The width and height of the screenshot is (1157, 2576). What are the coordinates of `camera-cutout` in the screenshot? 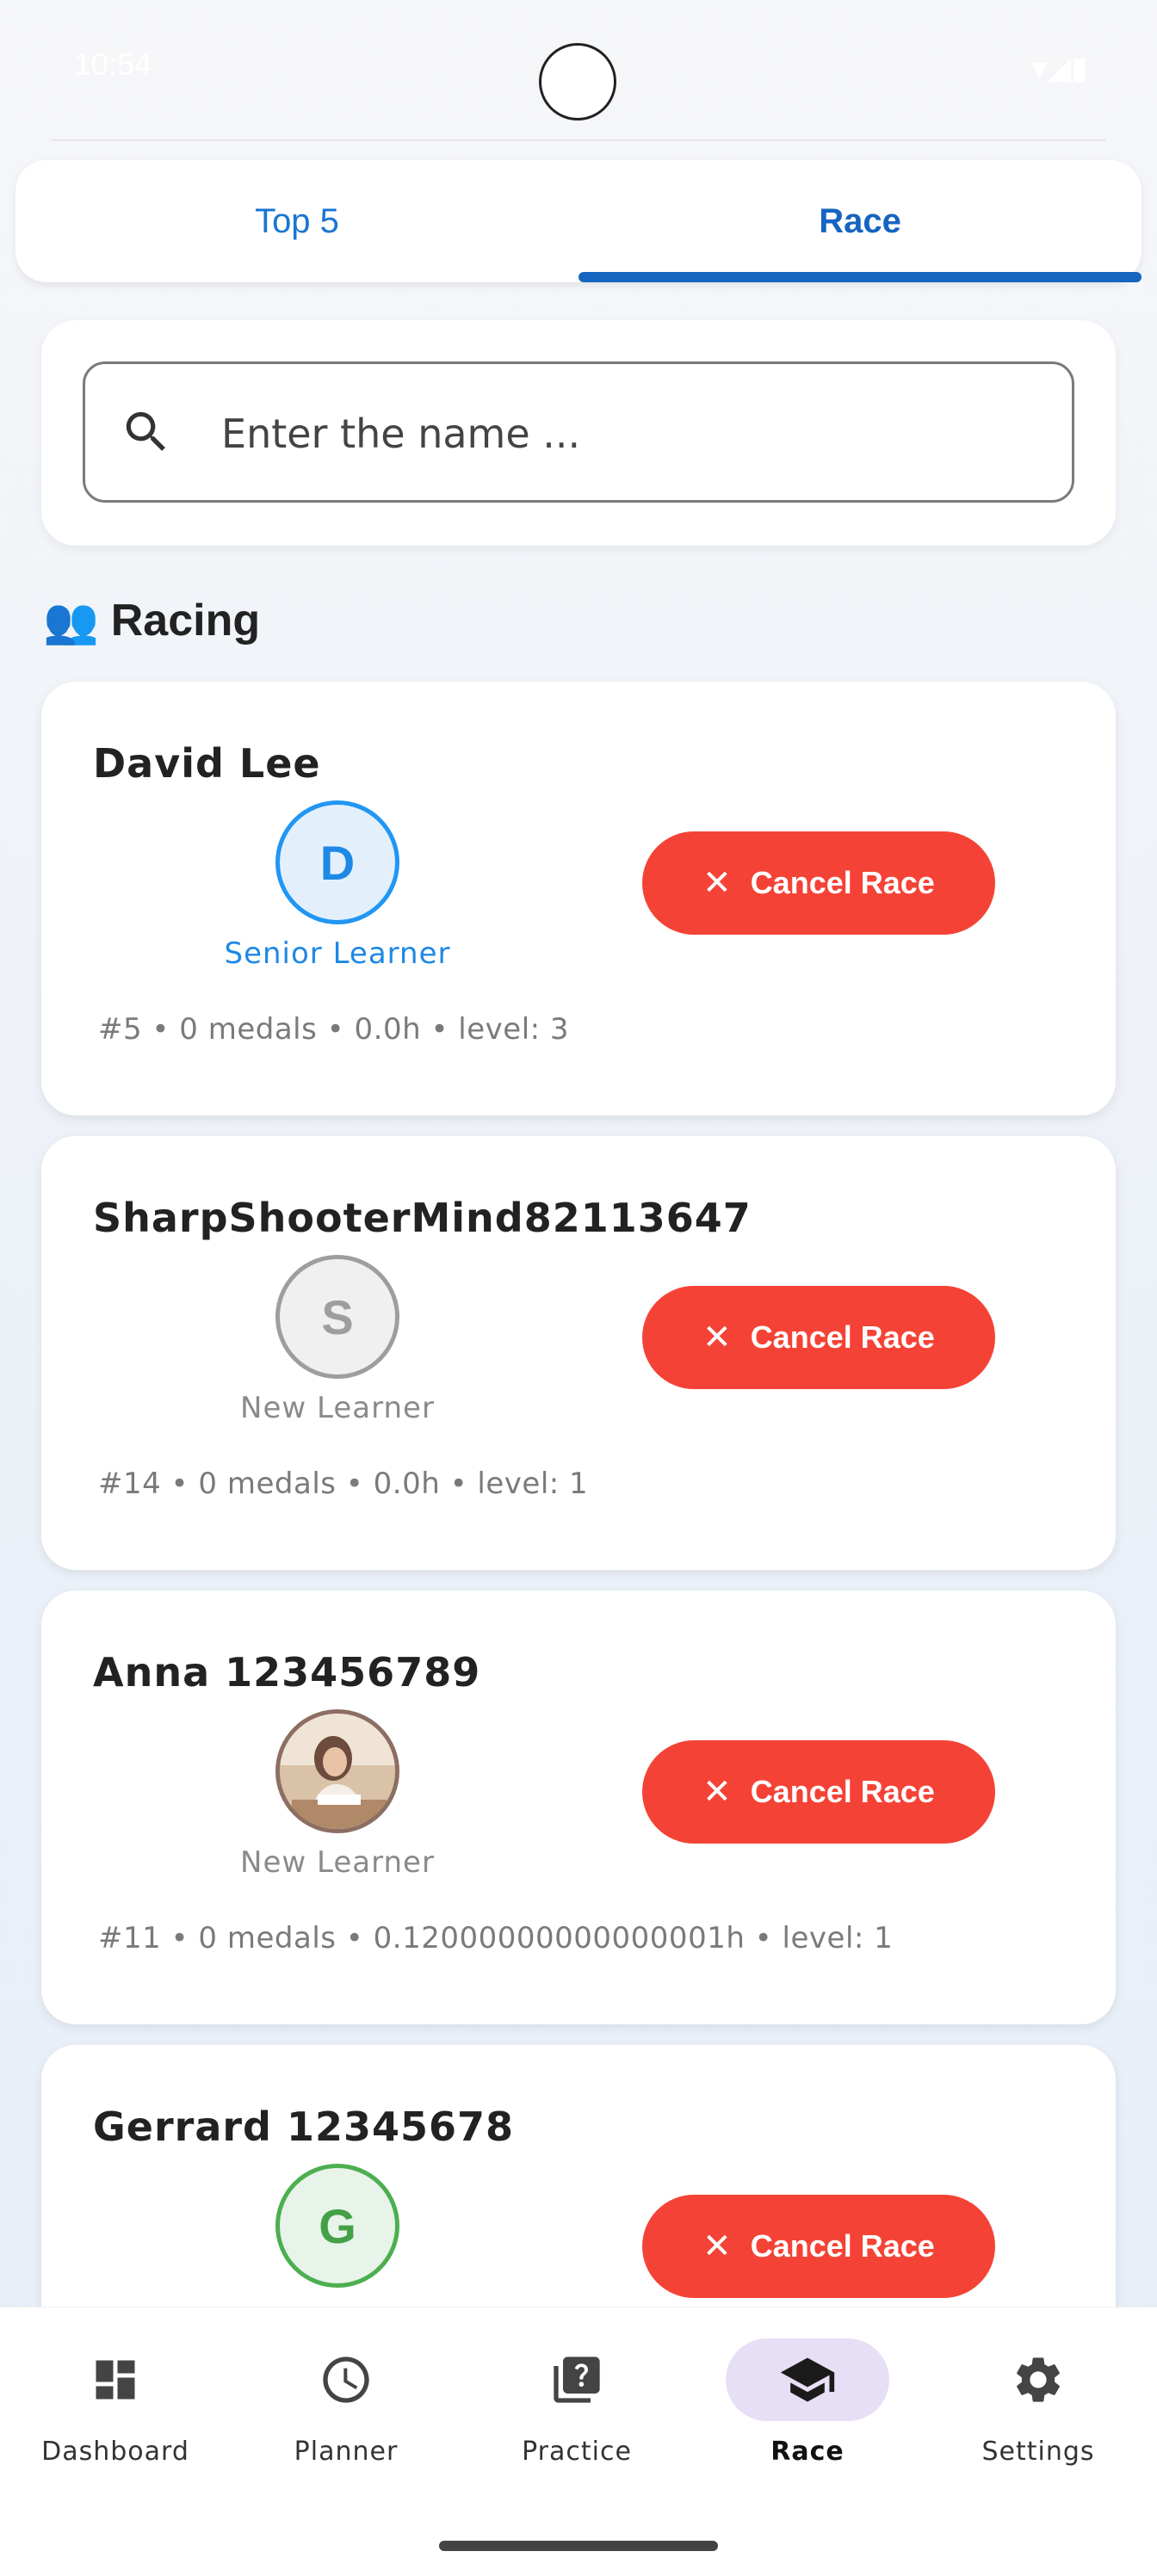 It's located at (578, 81).